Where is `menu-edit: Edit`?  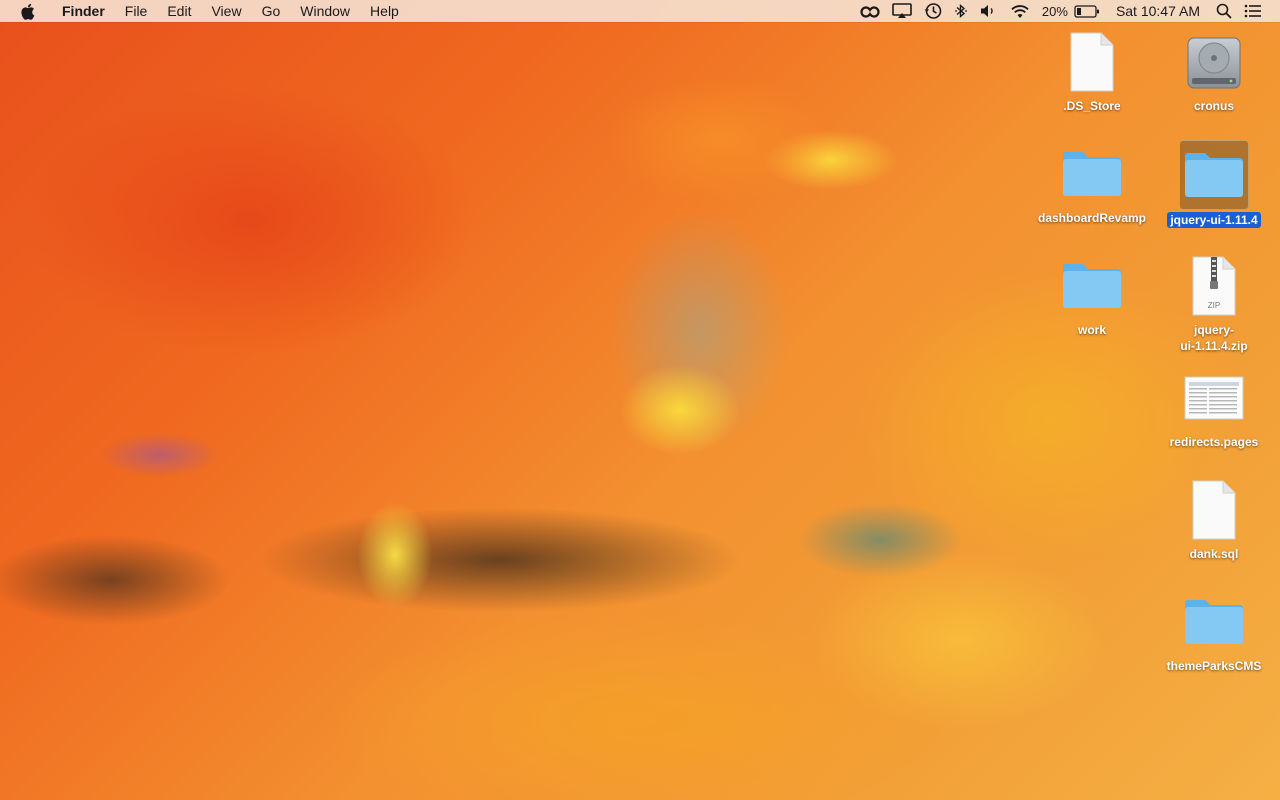 menu-edit: Edit is located at coordinates (179, 11).